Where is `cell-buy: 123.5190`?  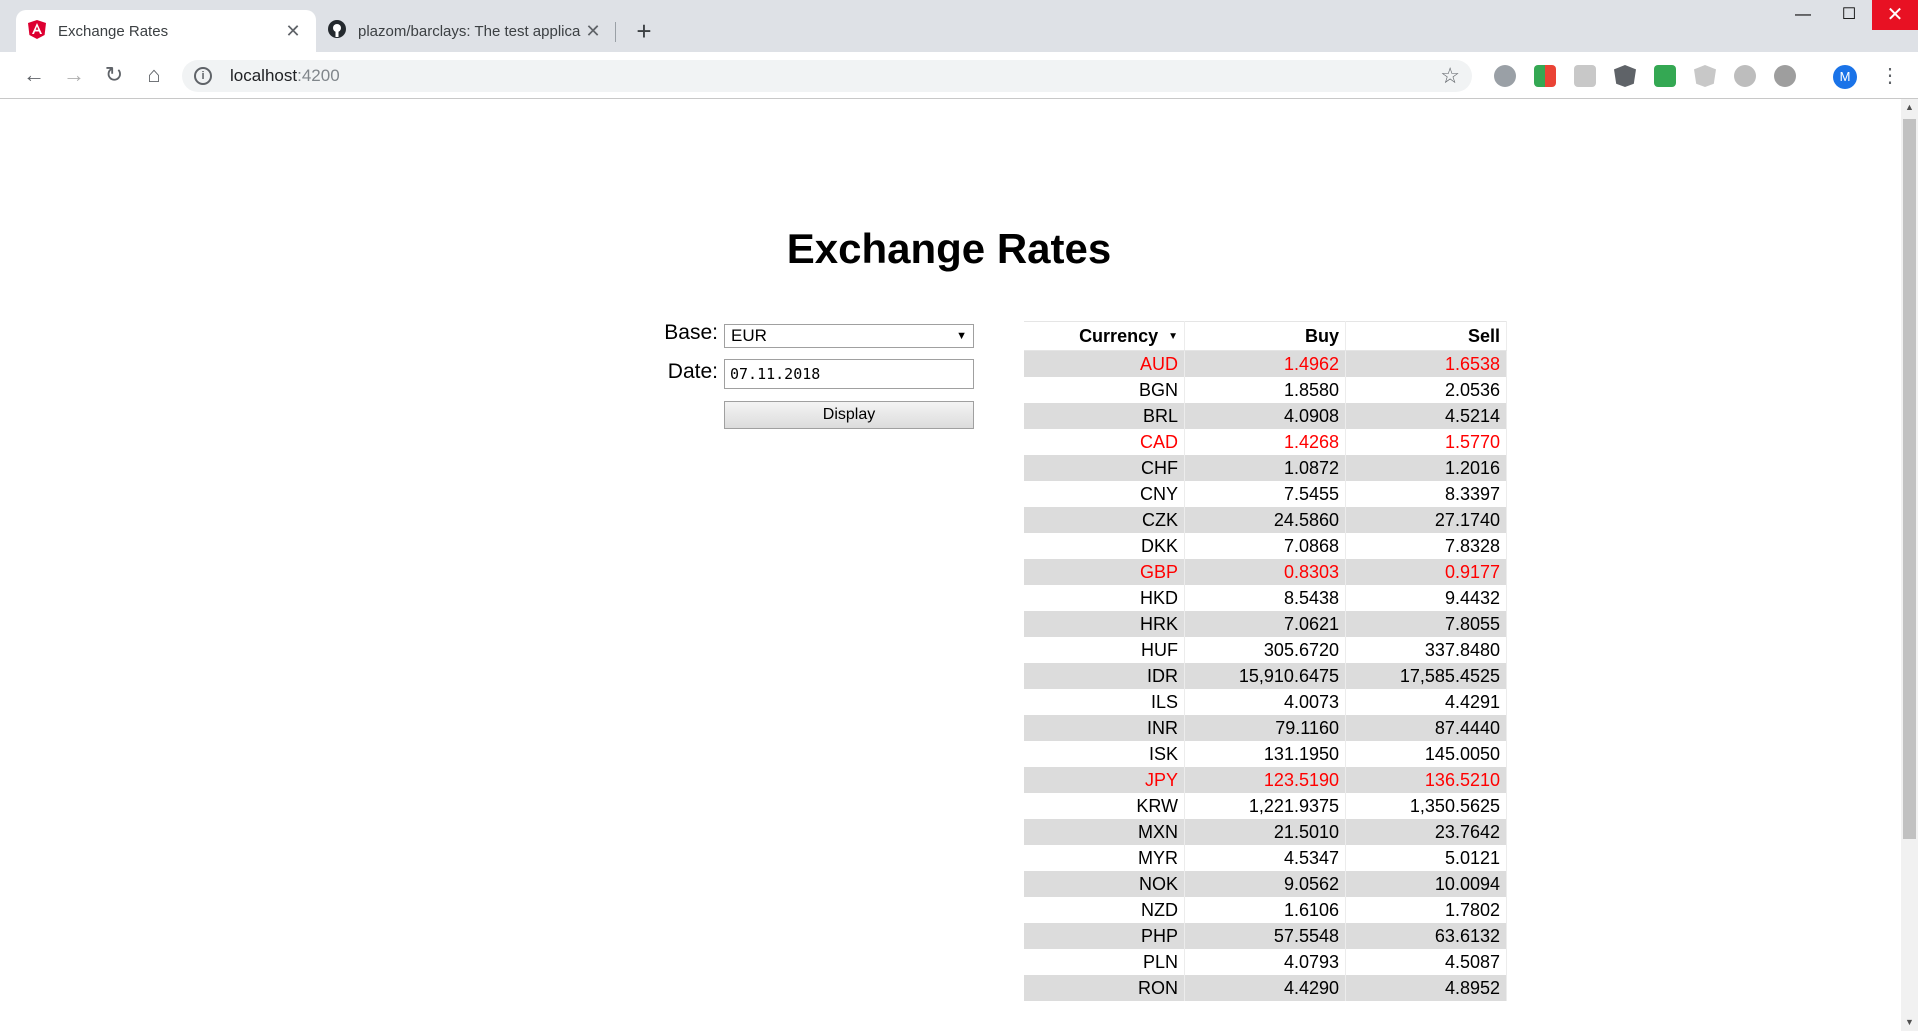 cell-buy: 123.5190 is located at coordinates (1265, 780).